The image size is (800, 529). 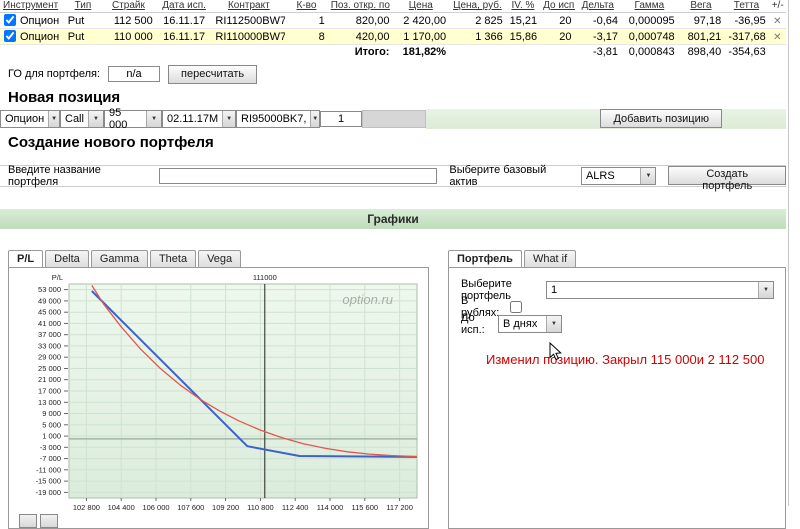 I want to click on zoom-in-button, so click(x=49, y=520).